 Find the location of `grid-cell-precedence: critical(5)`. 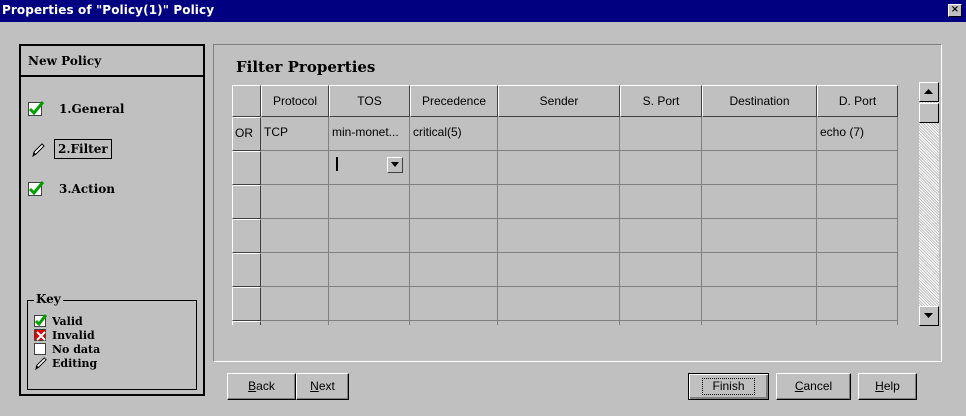

grid-cell-precedence: critical(5) is located at coordinates (454, 134).